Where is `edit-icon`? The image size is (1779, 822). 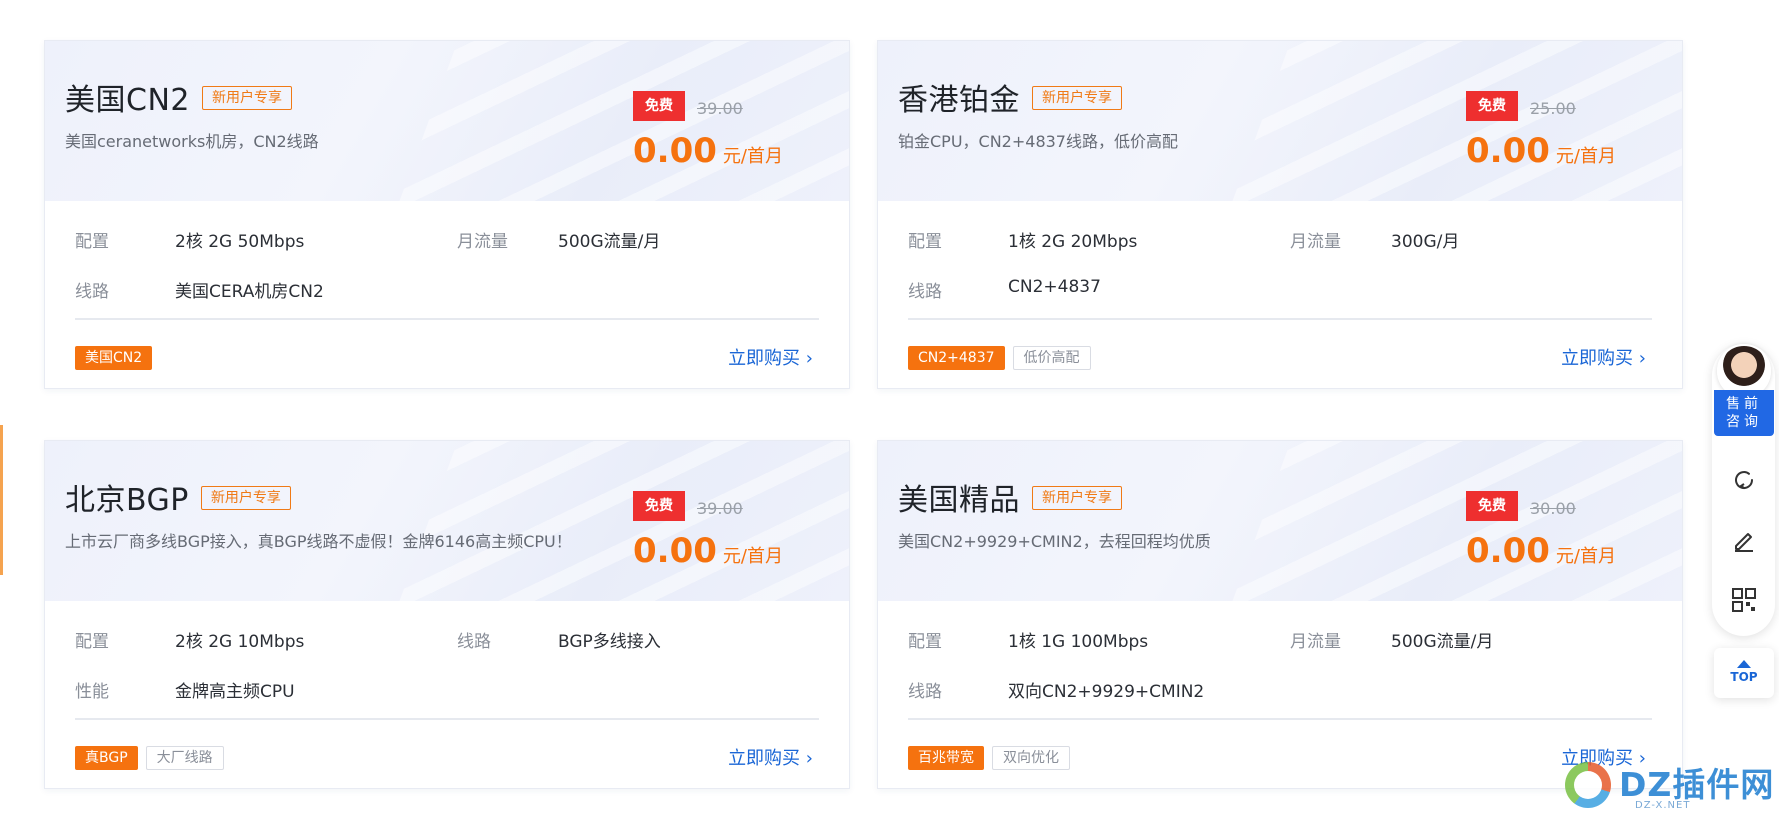
edit-icon is located at coordinates (1744, 540).